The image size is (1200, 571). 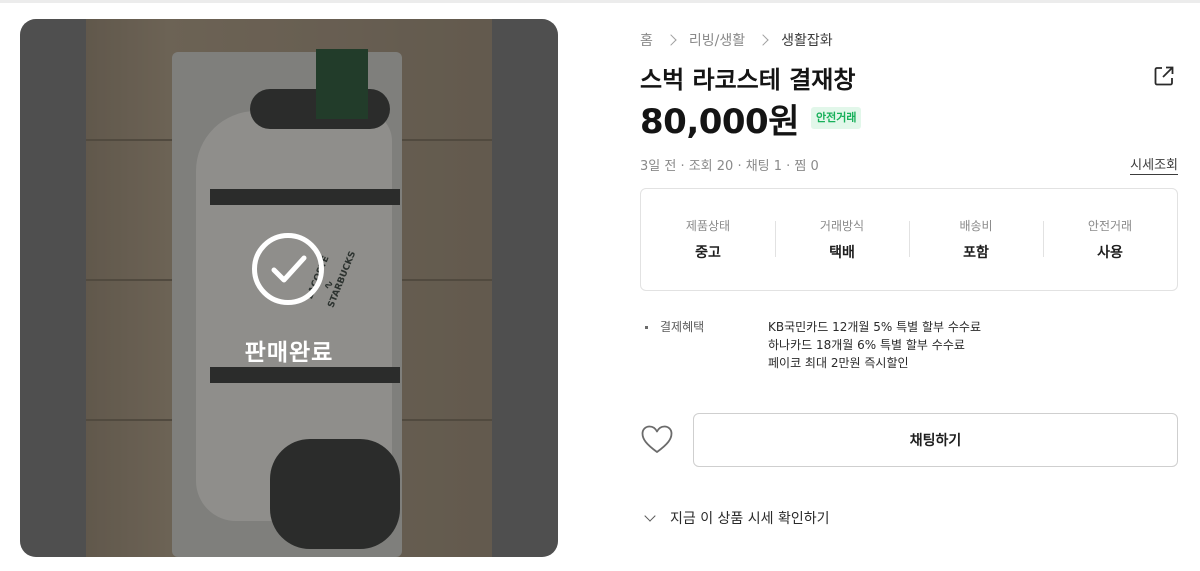 I want to click on benefit-item: 하나카드 18개월 6% 특별 할부 수수료, so click(x=866, y=345).